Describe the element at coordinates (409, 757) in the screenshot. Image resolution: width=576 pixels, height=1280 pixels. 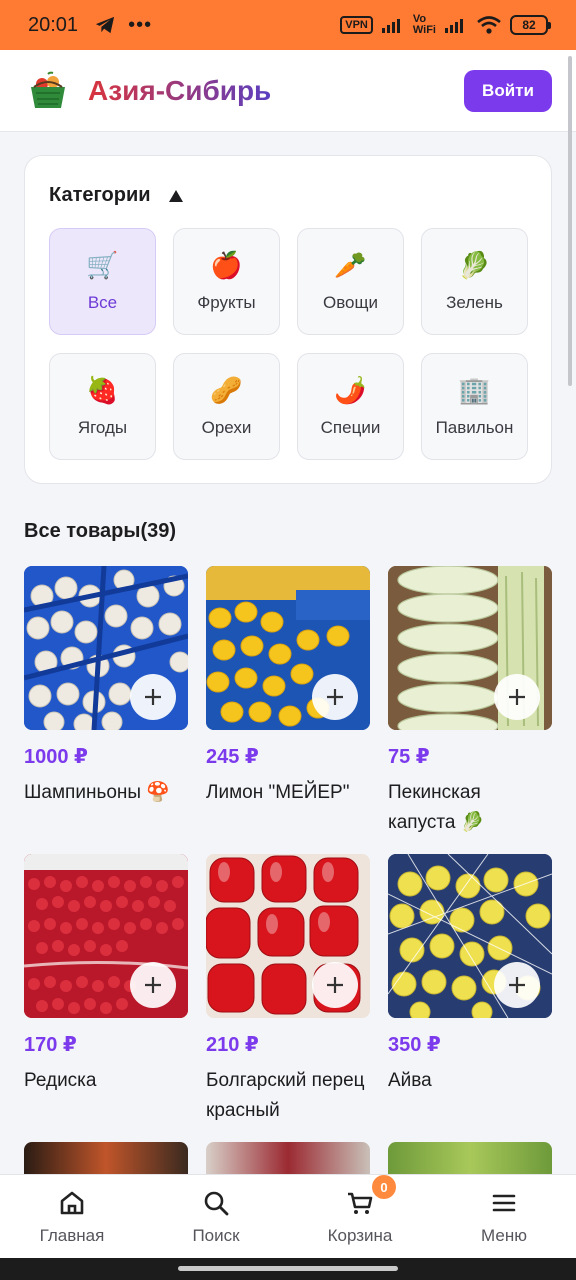
I see `product-price: 75 ₽` at that location.